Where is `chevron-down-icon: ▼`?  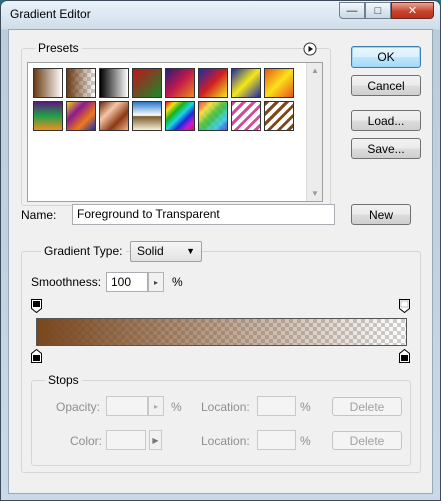
chevron-down-icon: ▼ is located at coordinates (190, 251).